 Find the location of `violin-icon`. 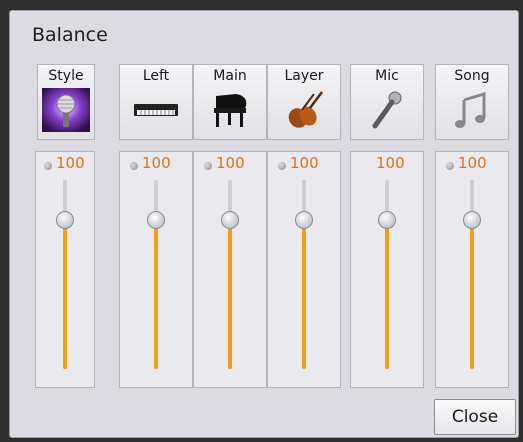

violin-icon is located at coordinates (304, 110).